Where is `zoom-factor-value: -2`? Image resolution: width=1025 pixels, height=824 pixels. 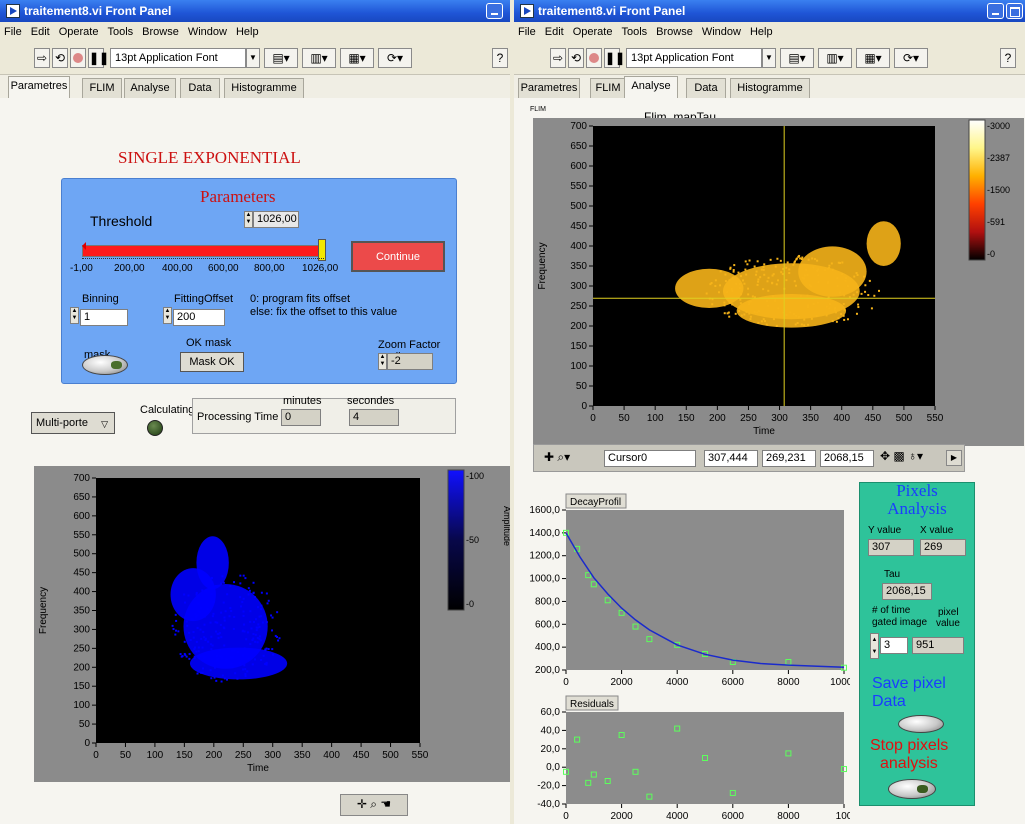
zoom-factor-value: -2 is located at coordinates (410, 361).